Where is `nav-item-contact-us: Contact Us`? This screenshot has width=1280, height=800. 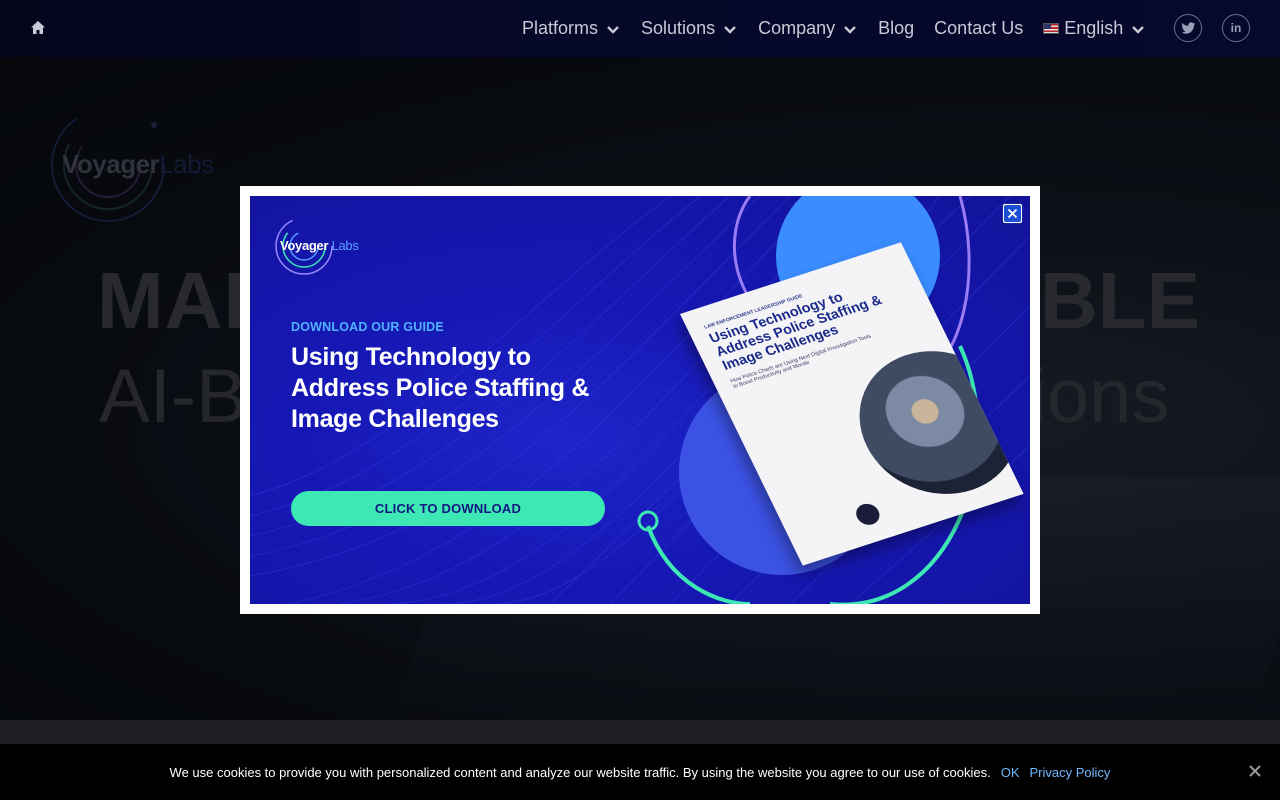
nav-item-contact-us: Contact Us is located at coordinates (978, 28).